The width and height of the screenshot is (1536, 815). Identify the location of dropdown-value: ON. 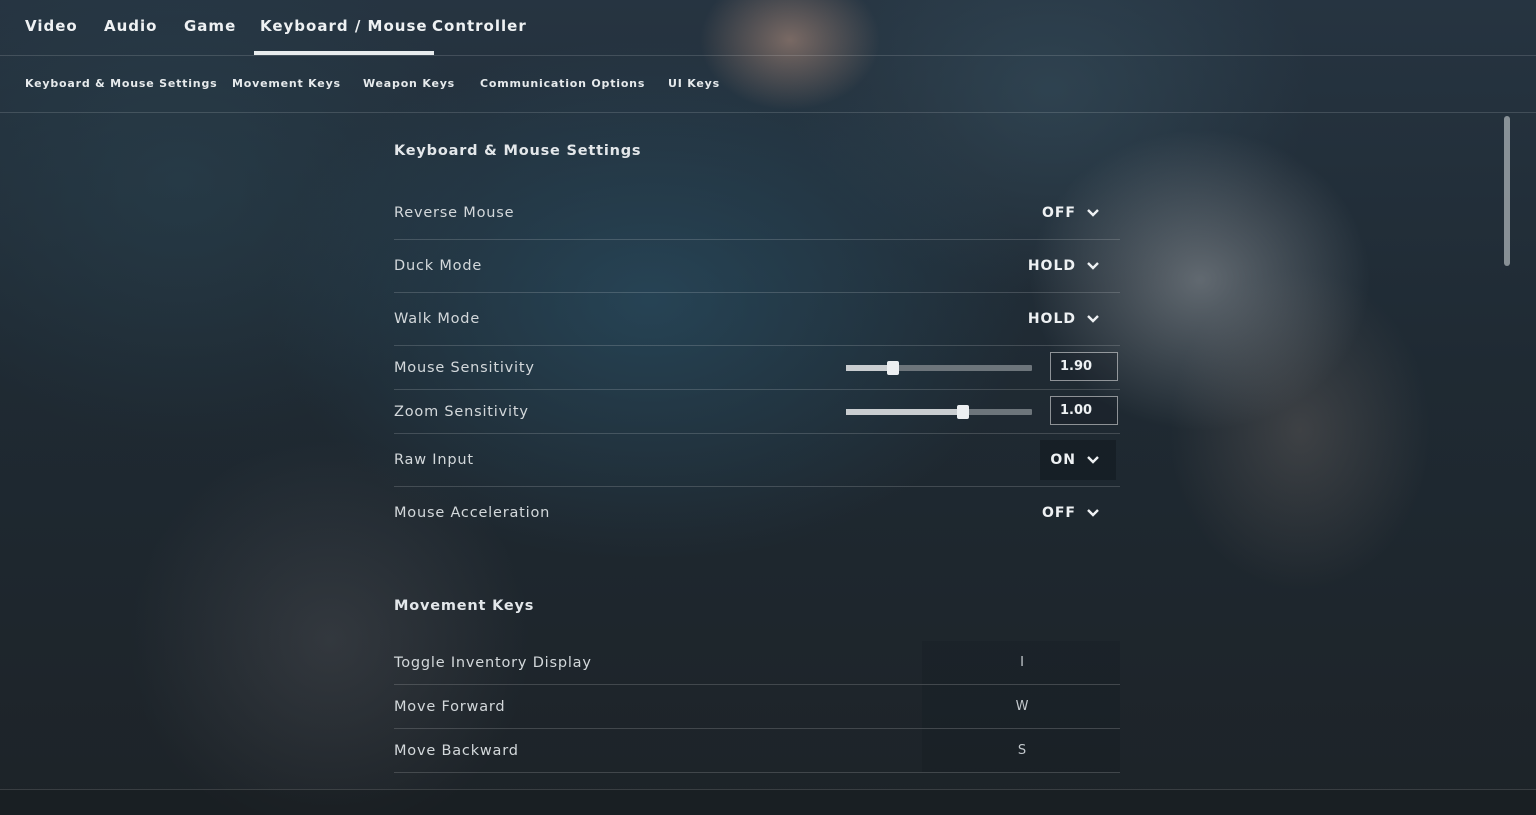
(1063, 460).